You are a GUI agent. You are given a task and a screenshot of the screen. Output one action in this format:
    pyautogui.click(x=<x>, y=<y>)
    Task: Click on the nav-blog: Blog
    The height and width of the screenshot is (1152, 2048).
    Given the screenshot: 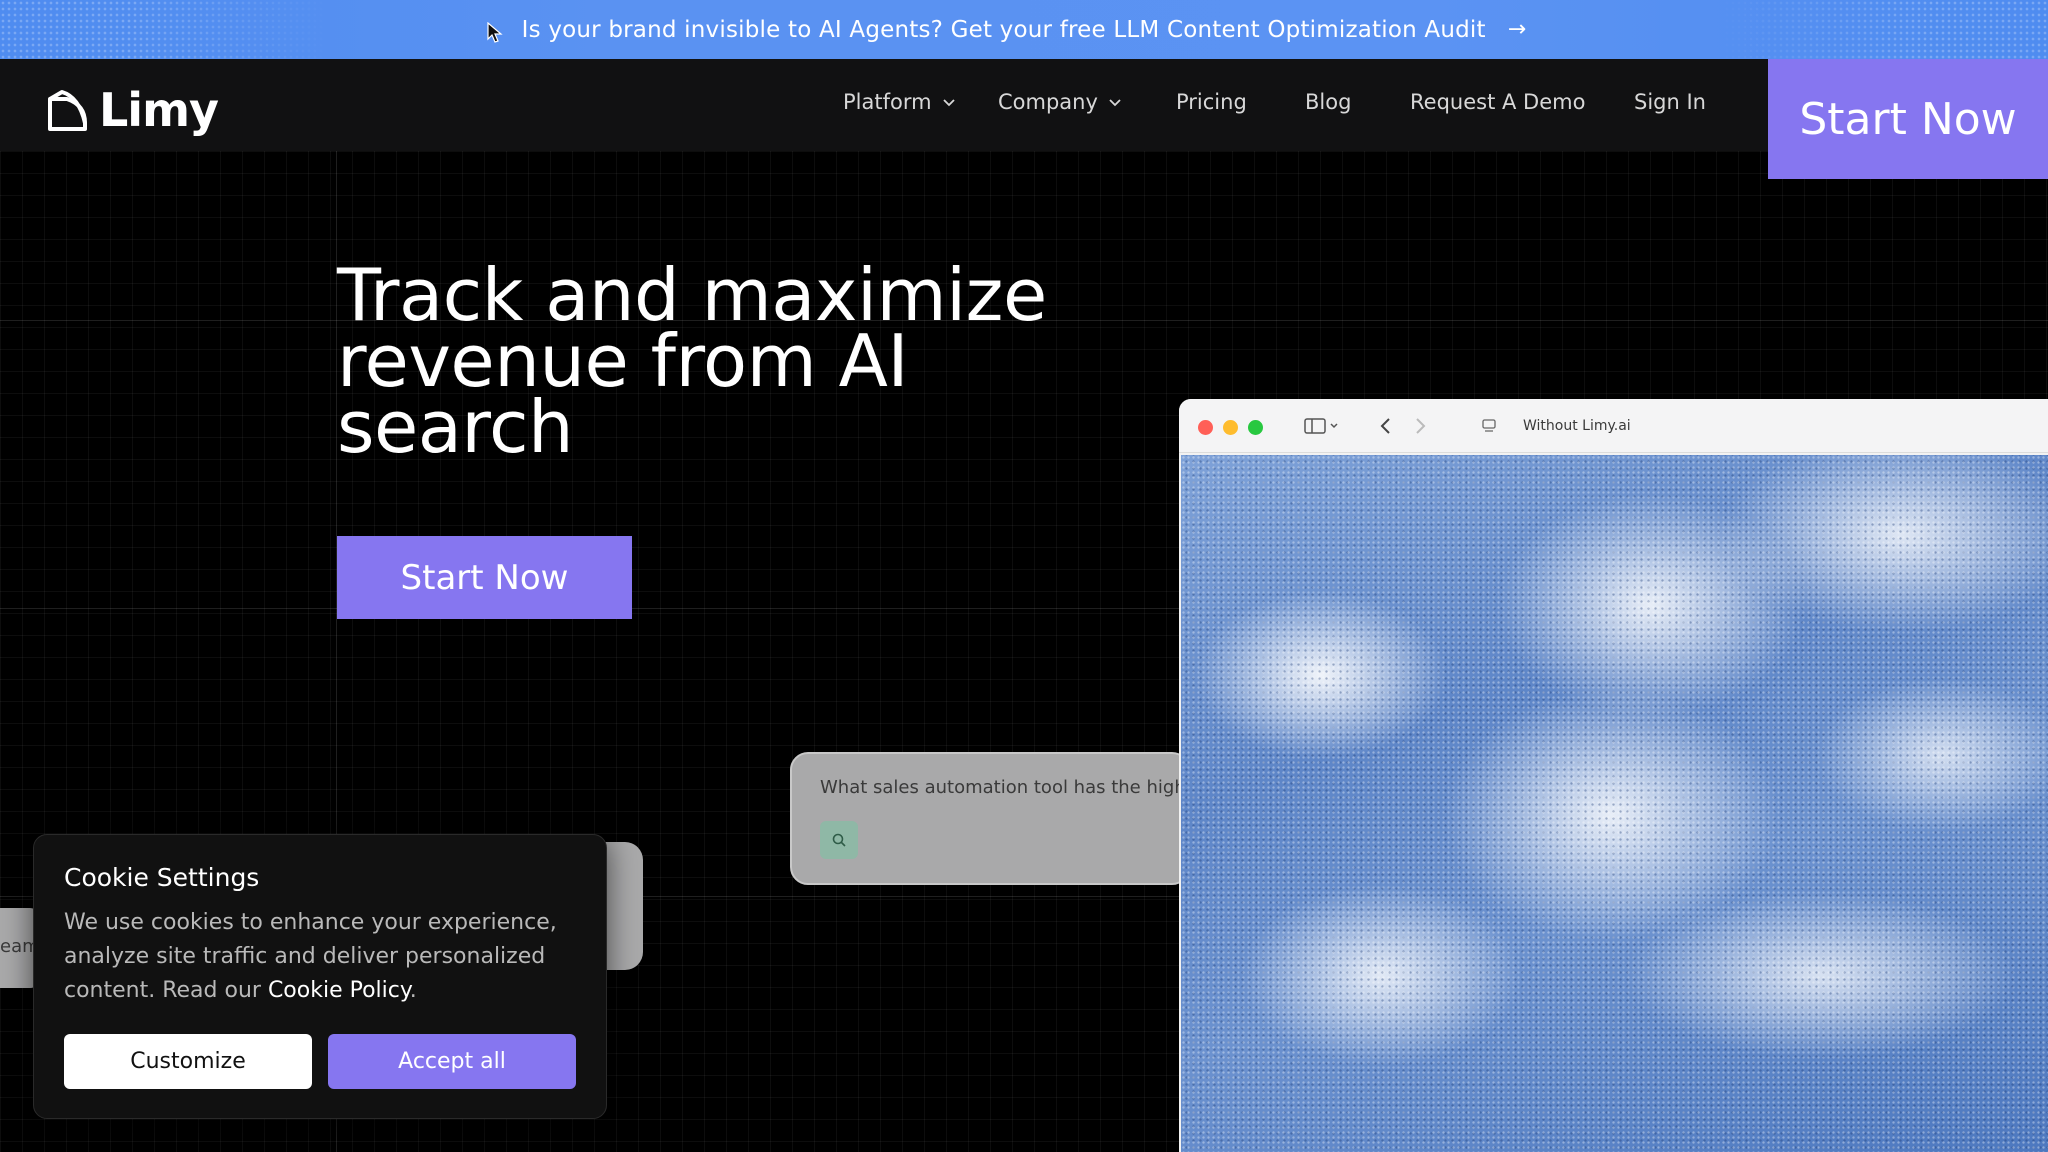 What is the action you would take?
    pyautogui.click(x=1328, y=102)
    